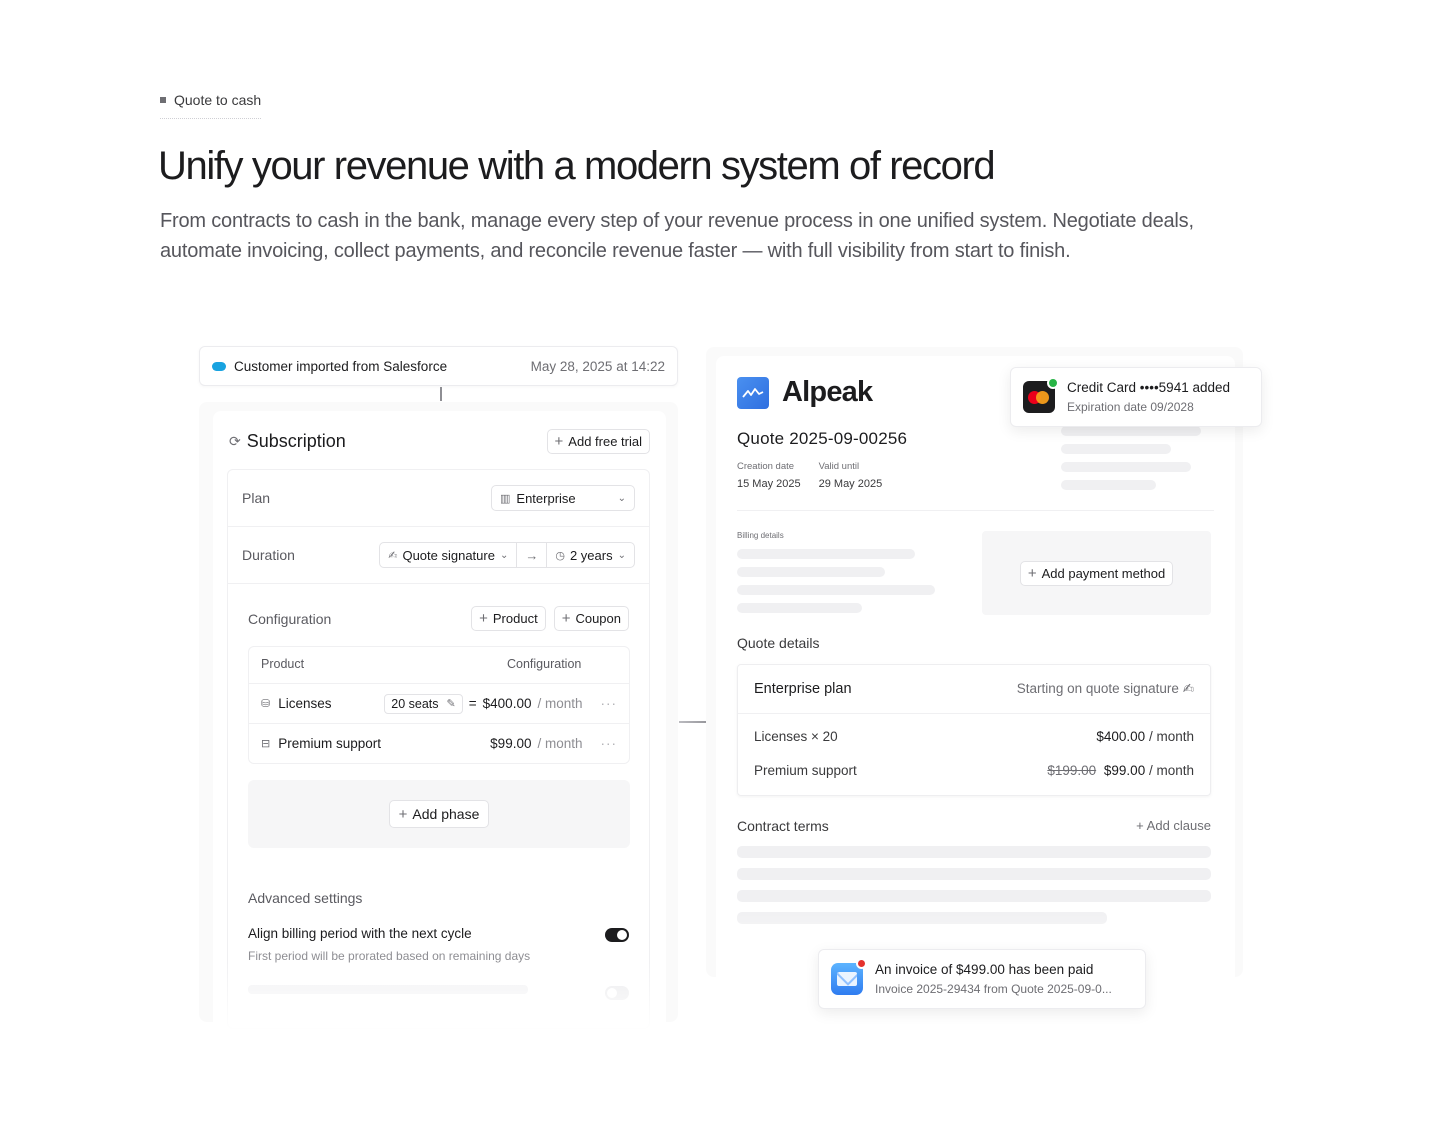 This screenshot has height=1139, width=1439. I want to click on line-price: $400.00, so click(1121, 736).